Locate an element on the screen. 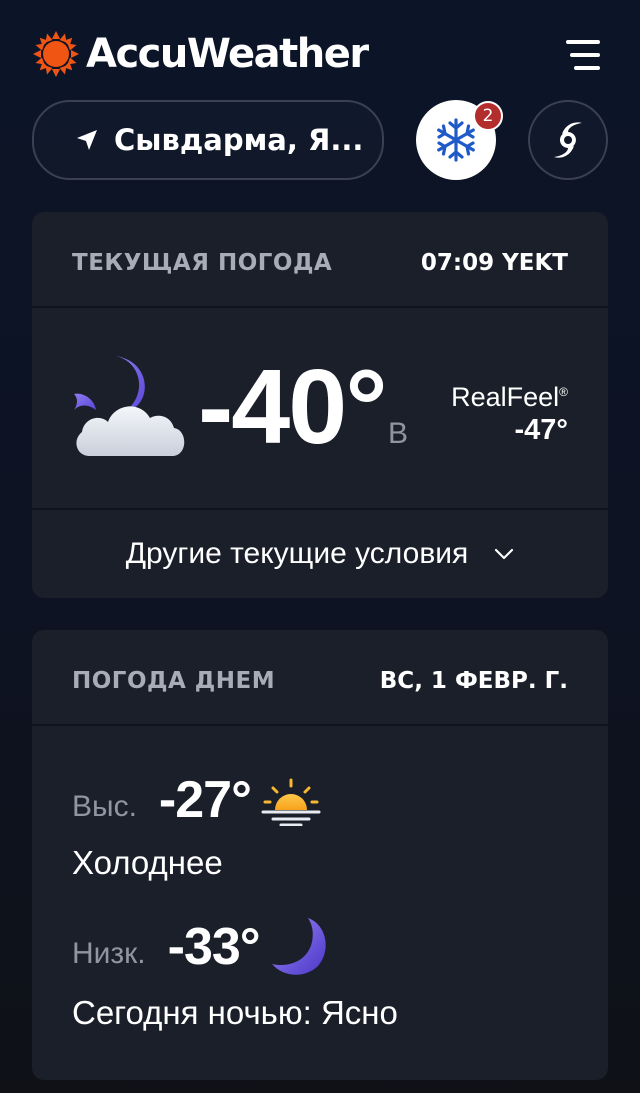 This screenshot has height=1093, width=640. alert-count-badge: 2 is located at coordinates (488, 116).